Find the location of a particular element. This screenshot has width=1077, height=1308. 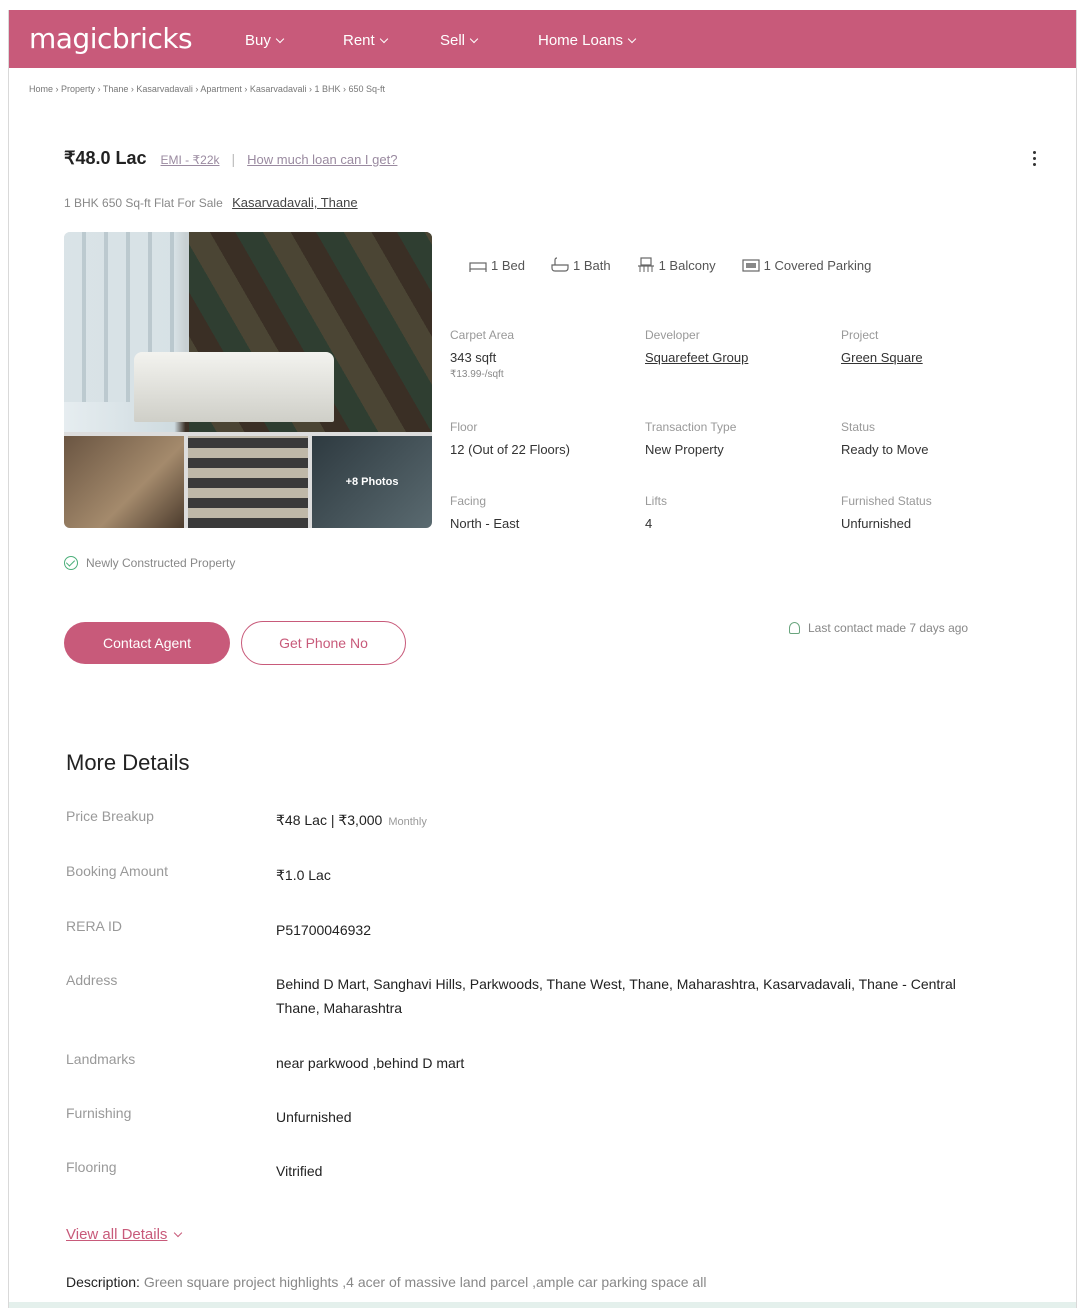

main-photo is located at coordinates (248, 332).